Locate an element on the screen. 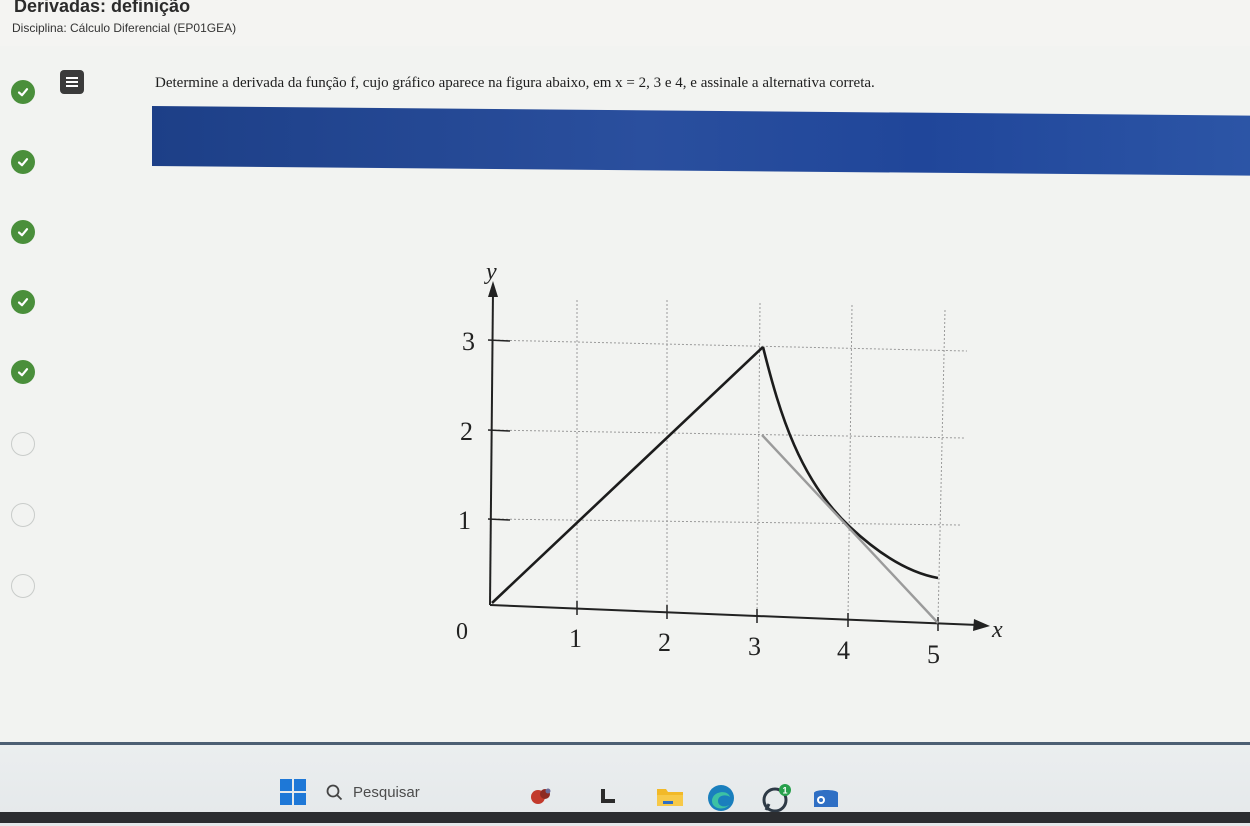  notification-badge: 1 is located at coordinates (784, 791).